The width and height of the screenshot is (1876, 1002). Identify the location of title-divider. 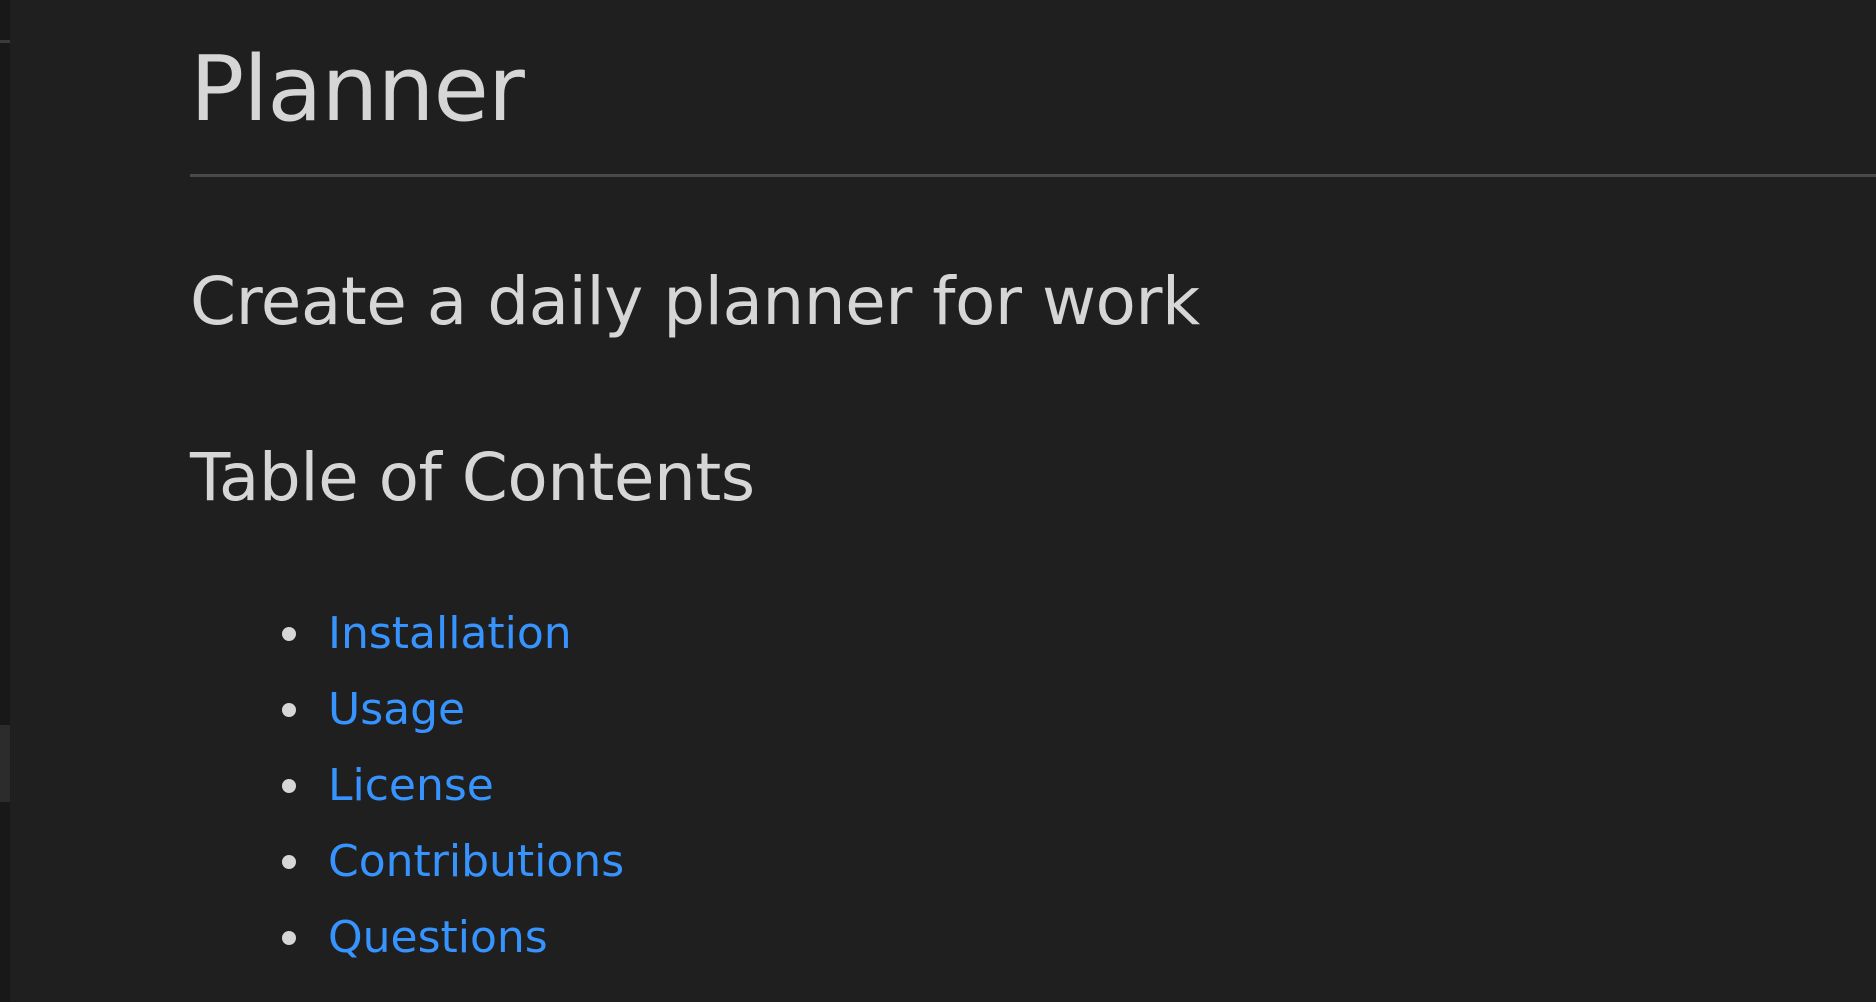
(1033, 175).